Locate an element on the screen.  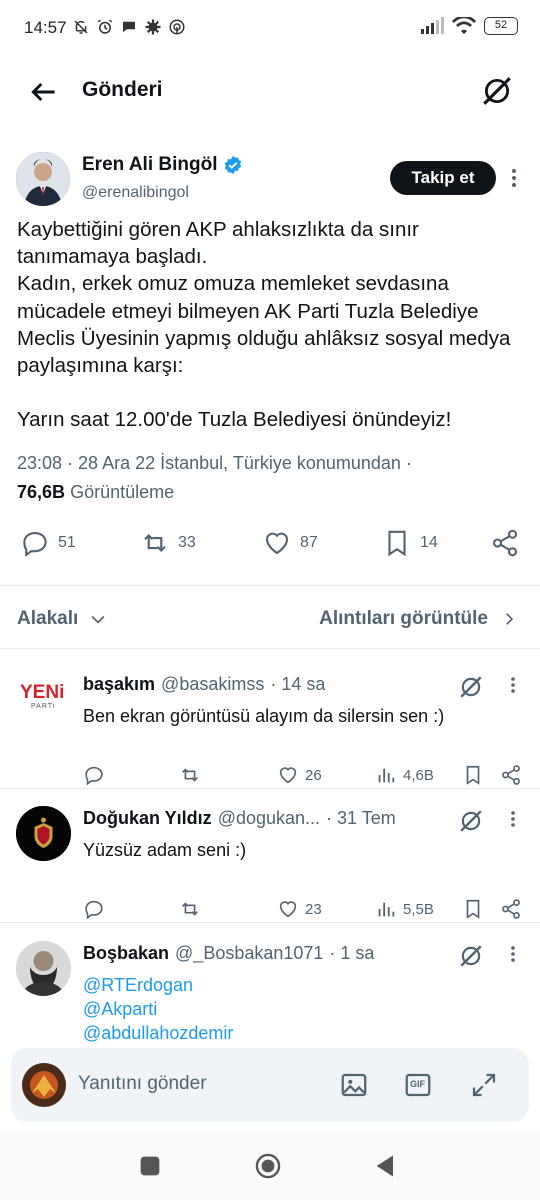
gif-label: GIF is located at coordinates (417, 1084).